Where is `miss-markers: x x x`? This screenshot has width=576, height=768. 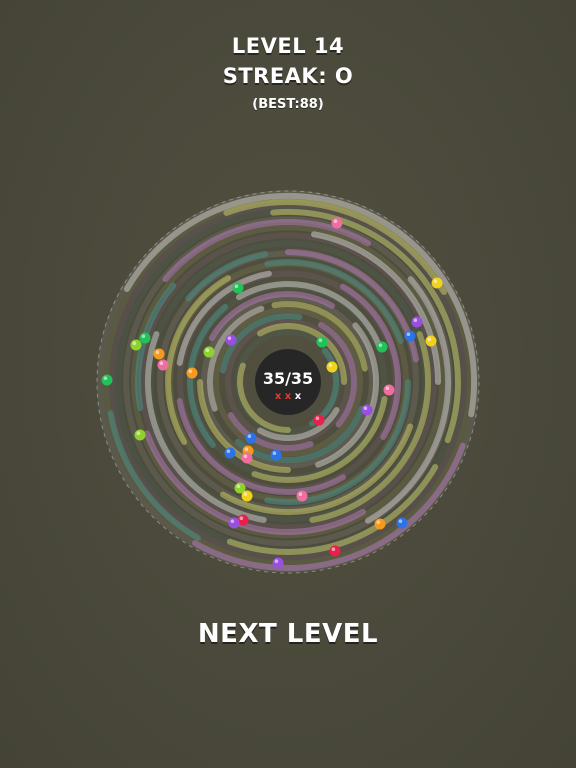 miss-markers: x x x is located at coordinates (288, 396).